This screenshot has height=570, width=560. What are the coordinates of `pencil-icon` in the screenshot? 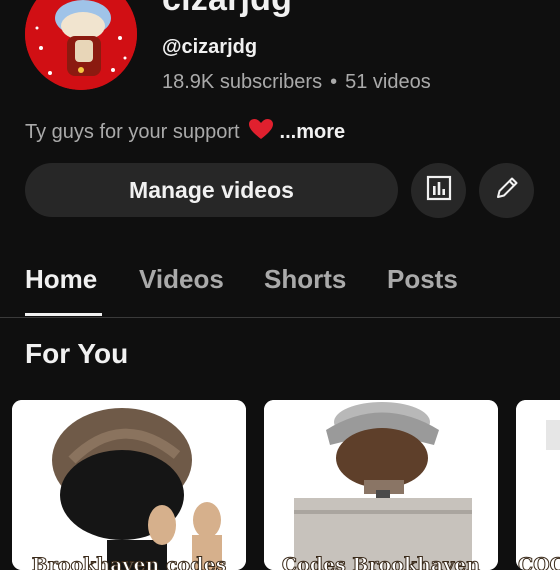 It's located at (507, 190).